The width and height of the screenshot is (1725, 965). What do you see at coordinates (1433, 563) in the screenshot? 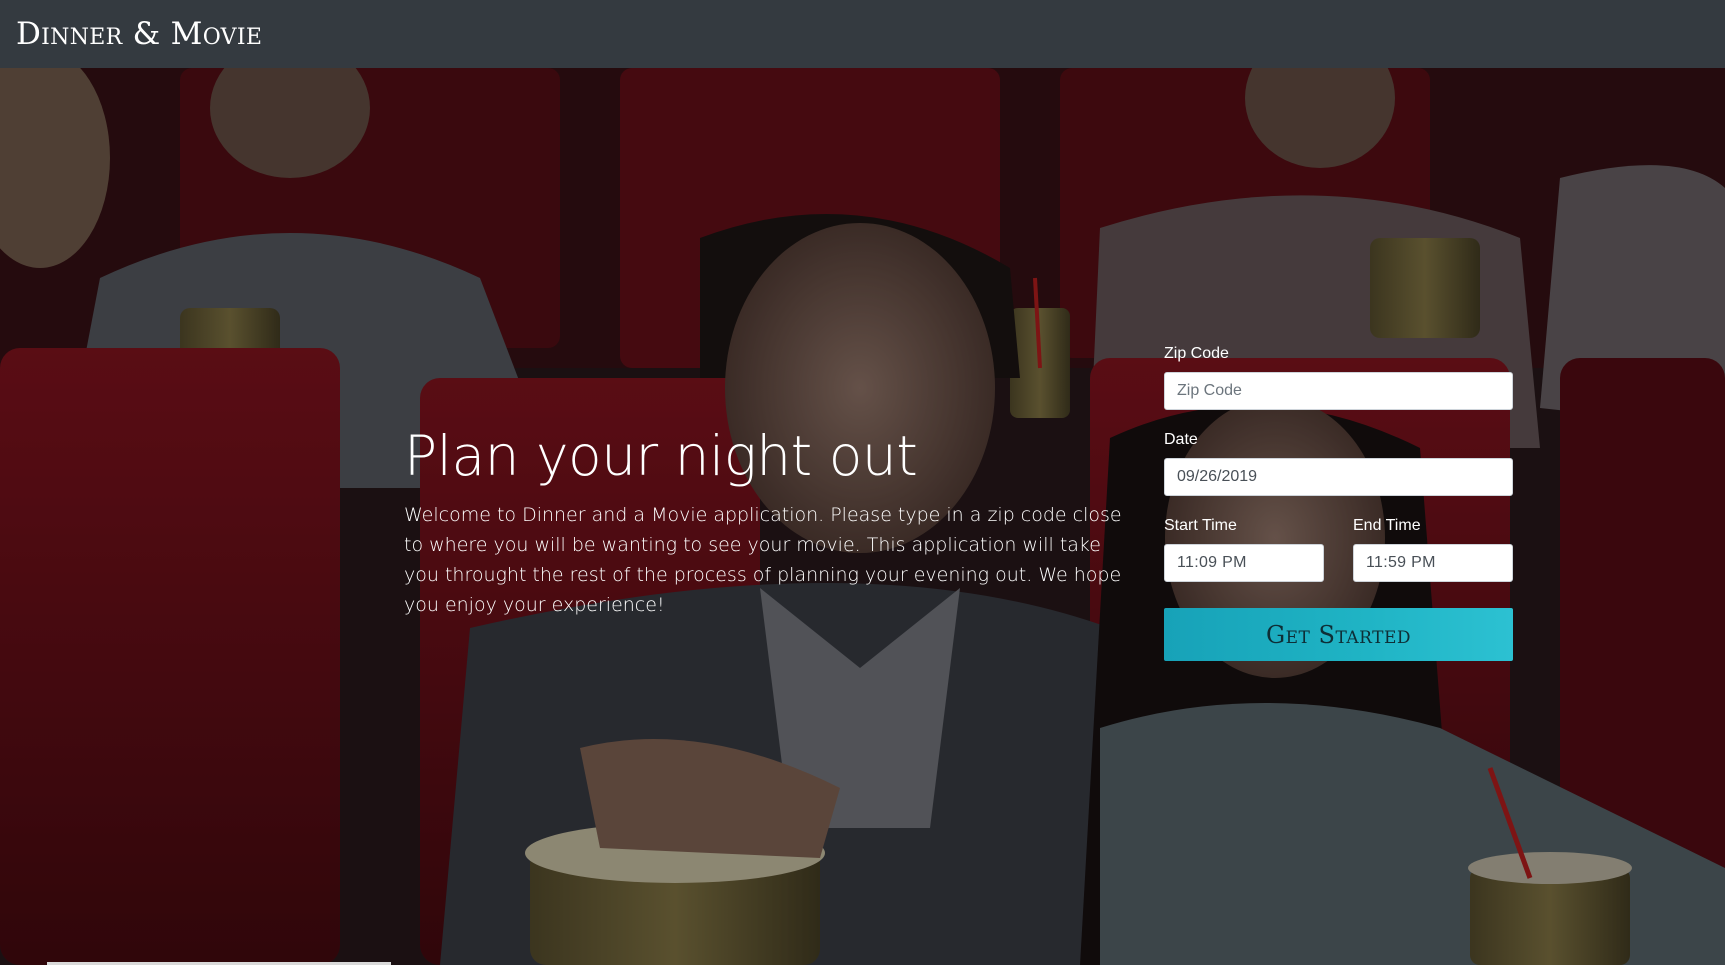
I see `end-time-input` at bounding box center [1433, 563].